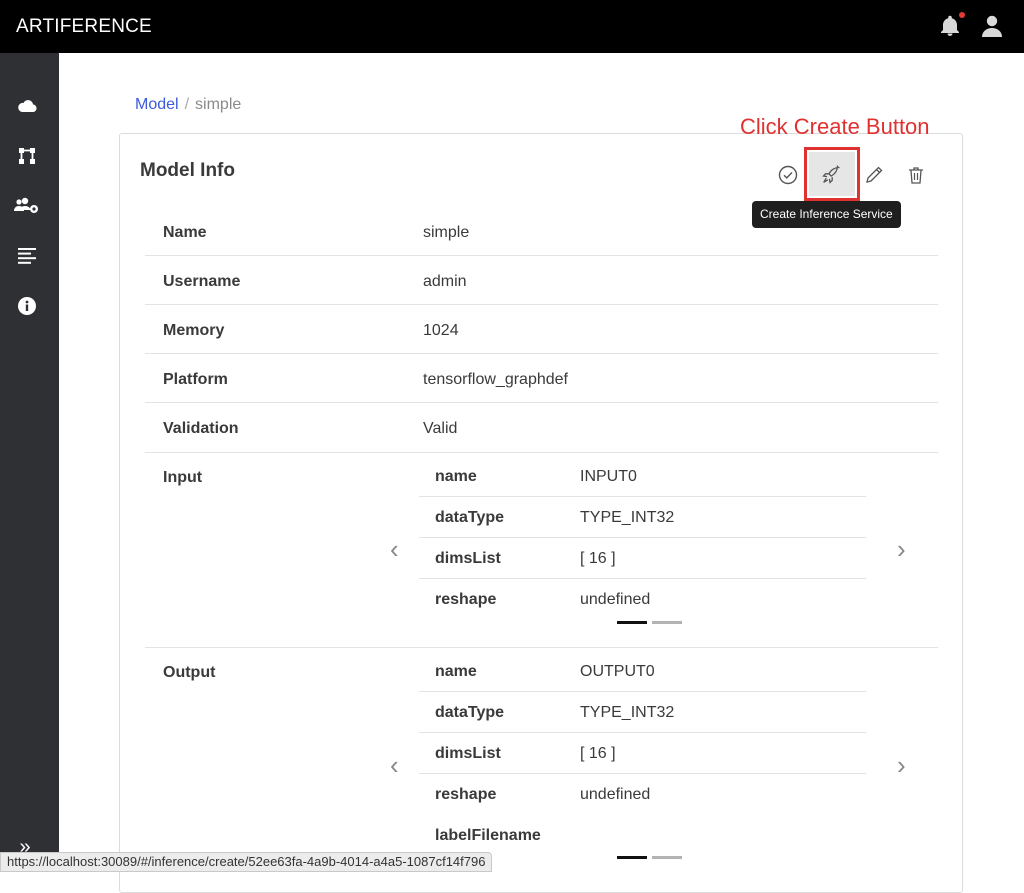 This screenshot has height=893, width=1024. I want to click on validate-button, so click(788, 175).